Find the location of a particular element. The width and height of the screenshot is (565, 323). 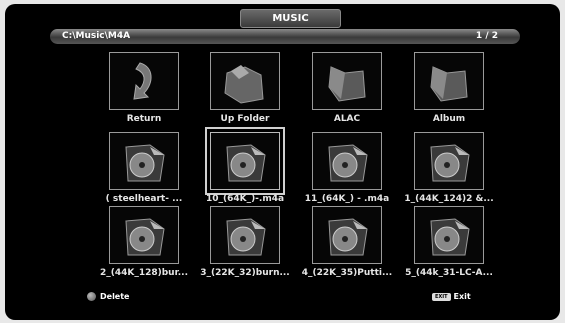

exit-hint: EXIT Exit is located at coordinates (451, 296).